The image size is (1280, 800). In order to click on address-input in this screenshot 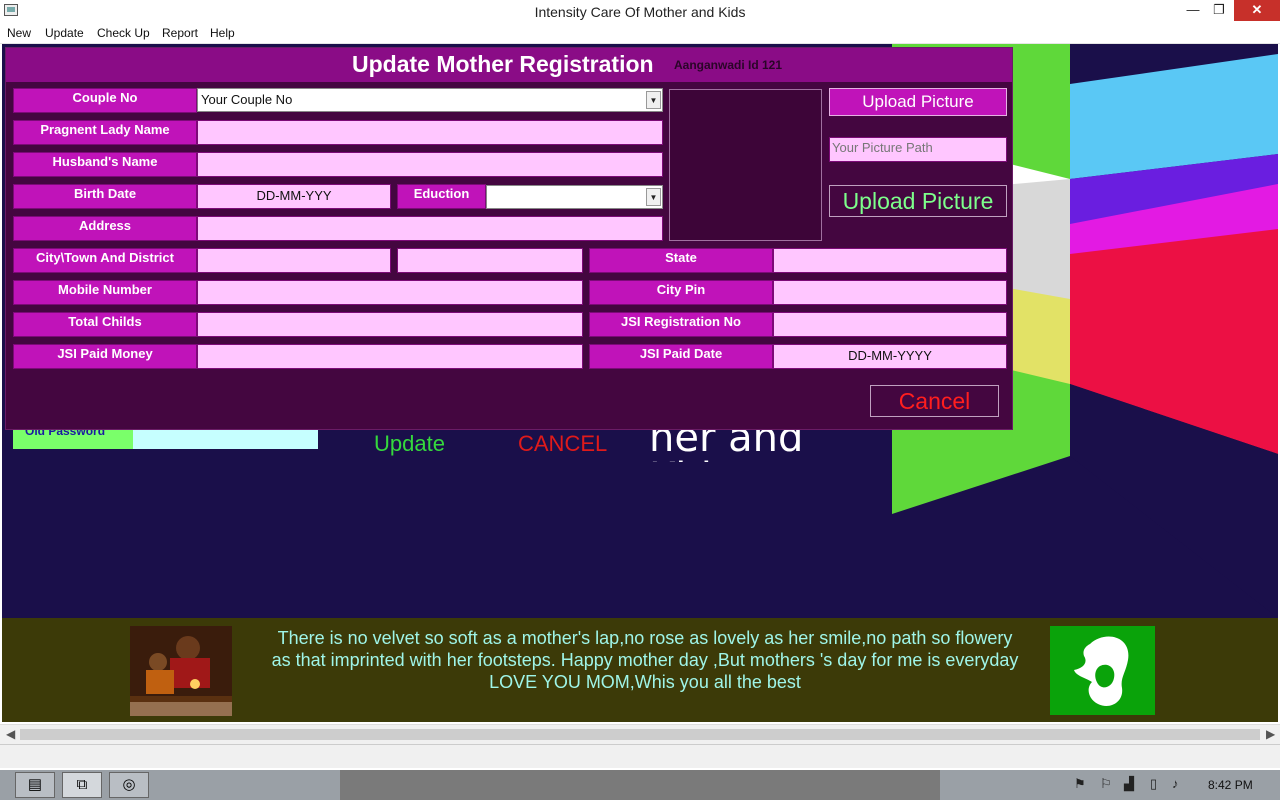, I will do `click(430, 228)`.